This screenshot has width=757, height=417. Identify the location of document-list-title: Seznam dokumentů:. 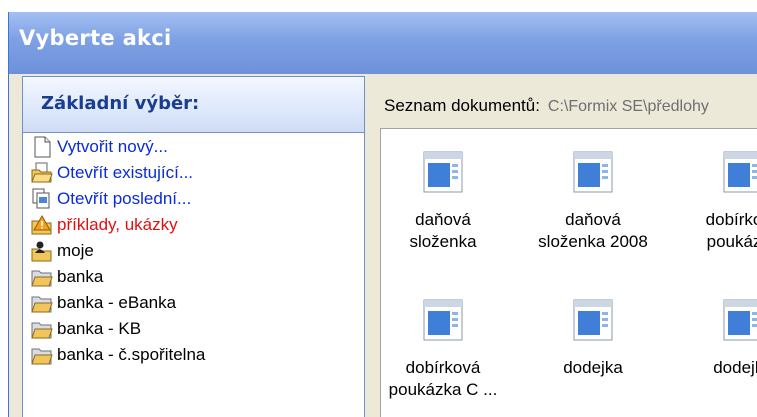
(462, 105).